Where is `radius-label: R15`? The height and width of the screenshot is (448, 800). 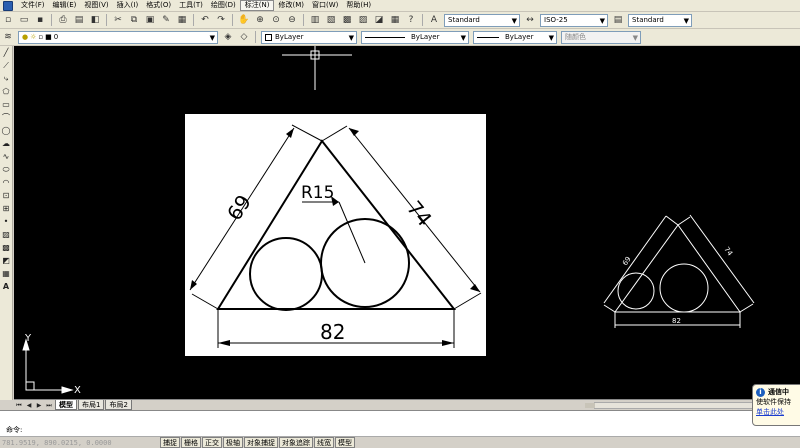 radius-label: R15 is located at coordinates (317, 193).